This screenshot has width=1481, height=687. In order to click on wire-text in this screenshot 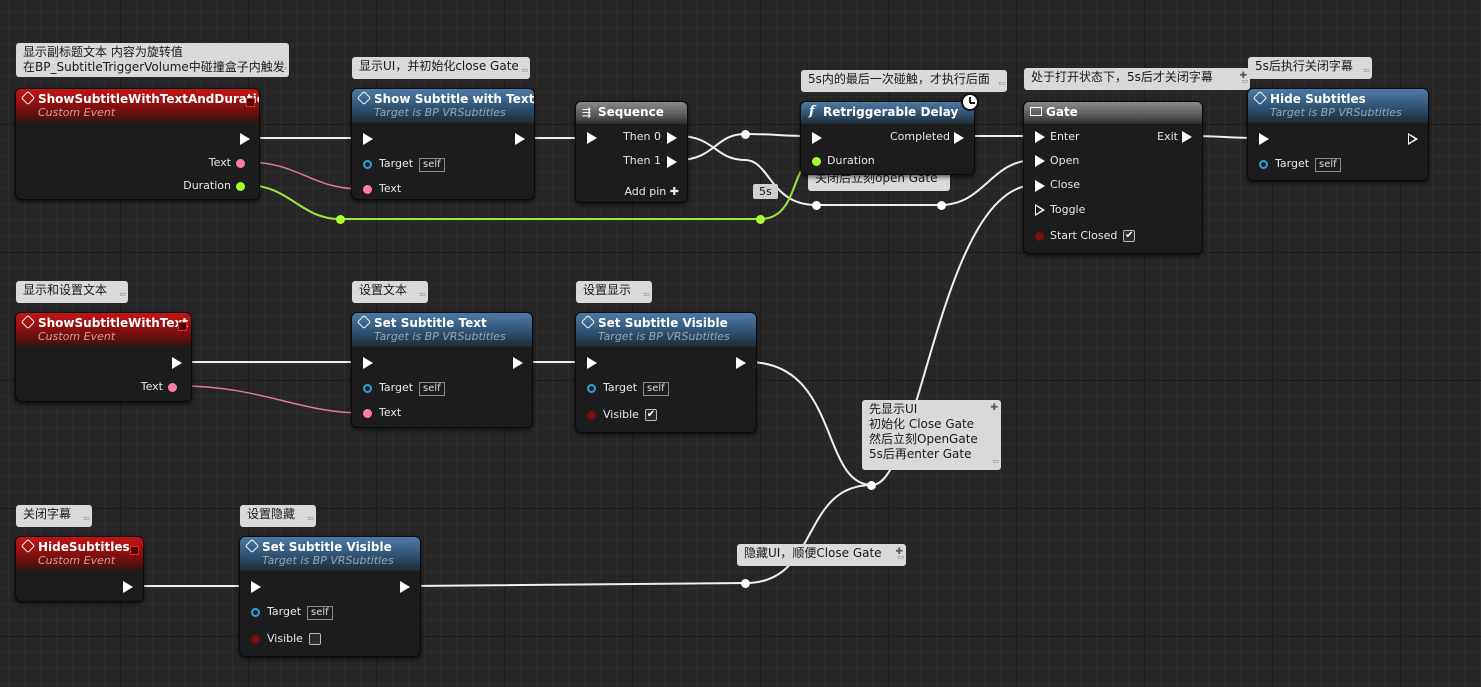, I will do `click(271, 399)`.